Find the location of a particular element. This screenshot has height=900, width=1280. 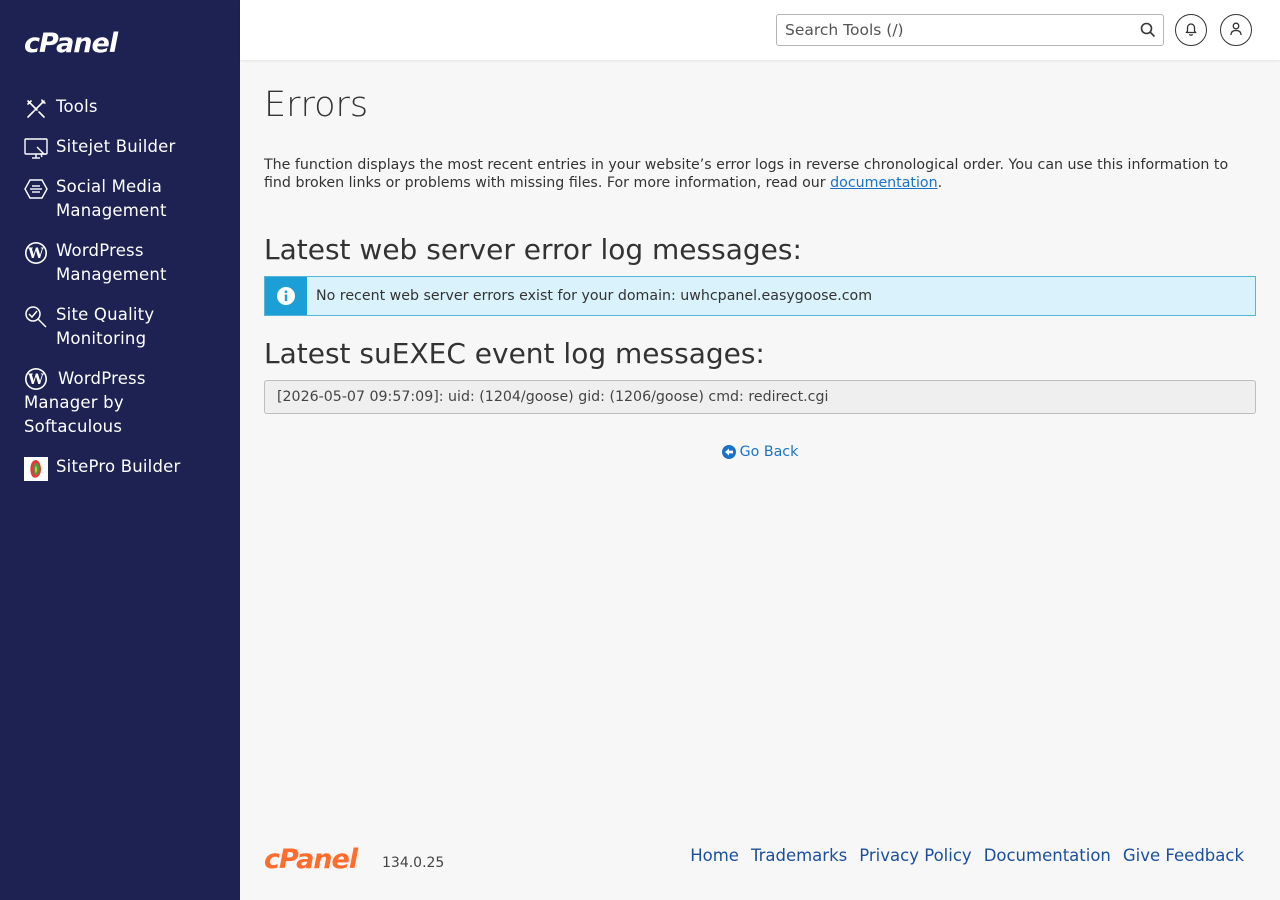

search-box is located at coordinates (970, 30).